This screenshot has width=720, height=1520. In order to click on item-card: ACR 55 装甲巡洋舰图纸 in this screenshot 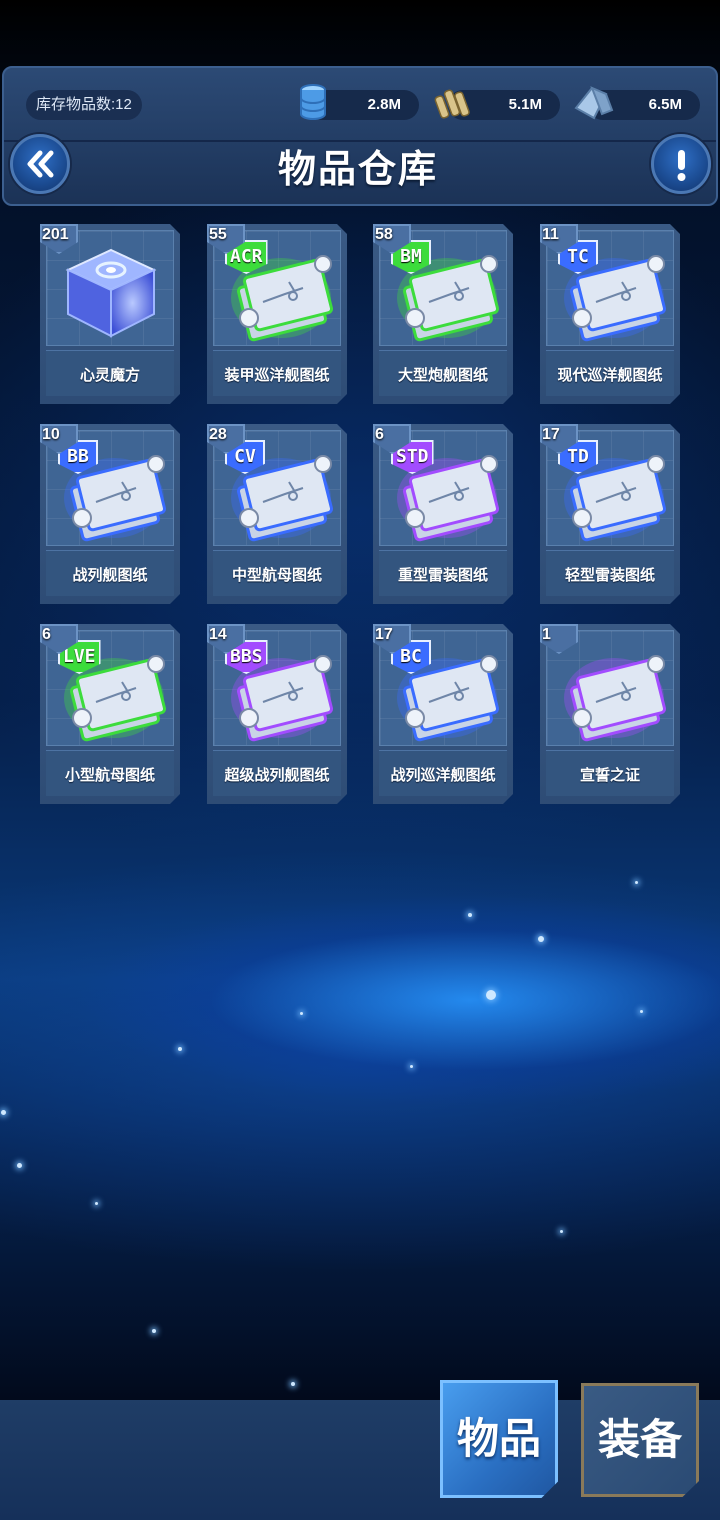, I will do `click(277, 314)`.